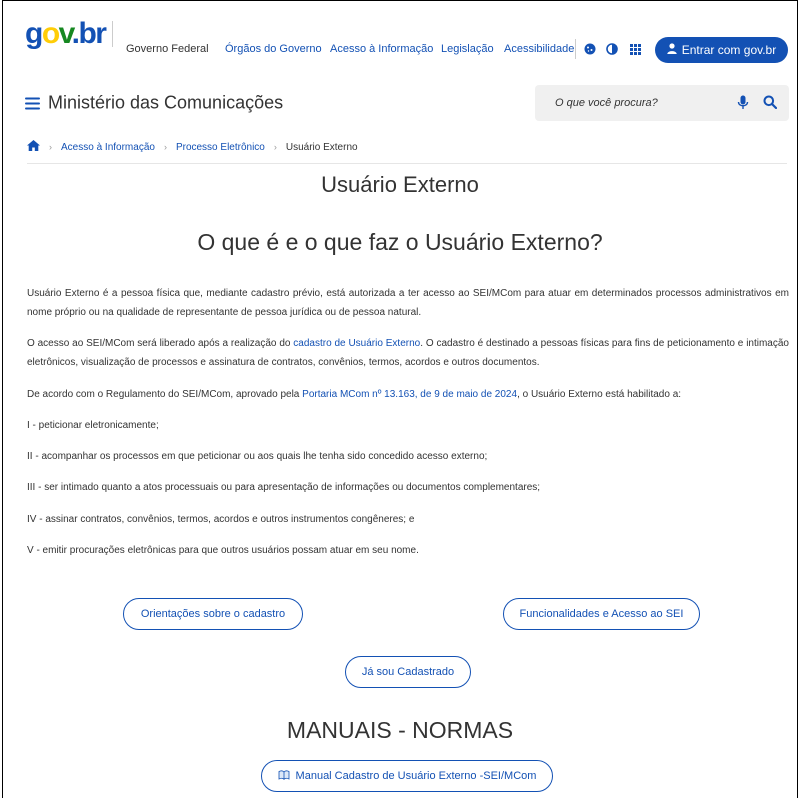  What do you see at coordinates (166, 102) in the screenshot?
I see `site-title: Ministério das Comunicações` at bounding box center [166, 102].